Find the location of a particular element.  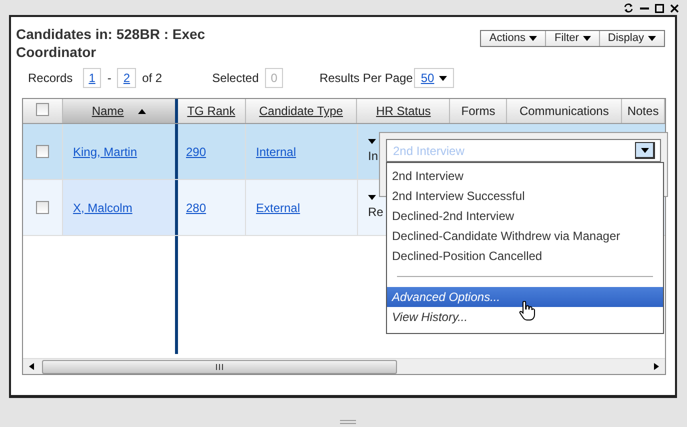

records-label: Records is located at coordinates (50, 78).